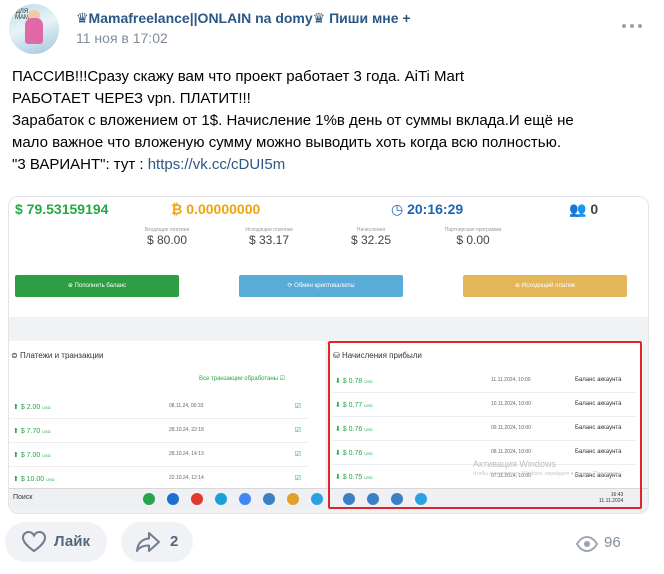 The image size is (664, 574). Describe the element at coordinates (97, 286) in the screenshot. I see `deposit-button: ⊕ Пополнить баланс` at that location.